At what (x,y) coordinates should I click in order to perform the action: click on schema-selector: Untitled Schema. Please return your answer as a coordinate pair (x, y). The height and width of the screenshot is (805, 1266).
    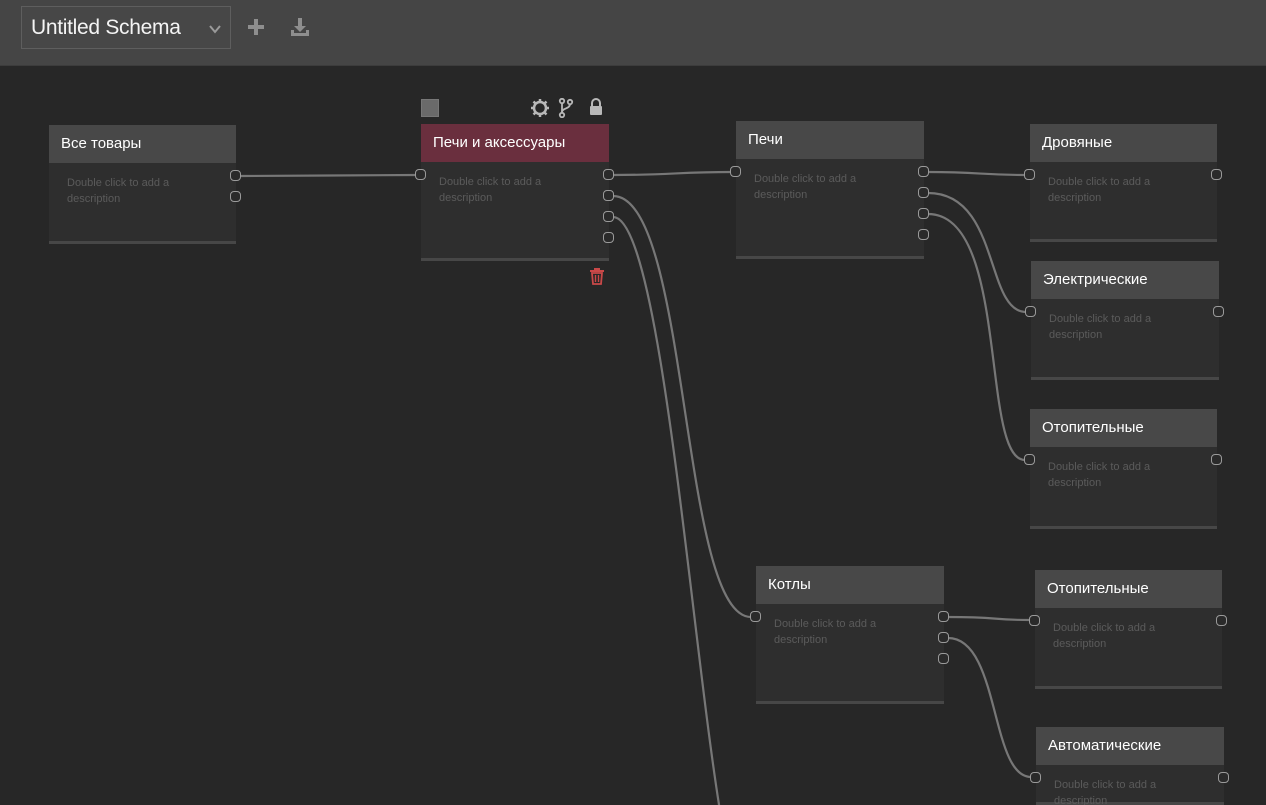
    Looking at the image, I should click on (126, 27).